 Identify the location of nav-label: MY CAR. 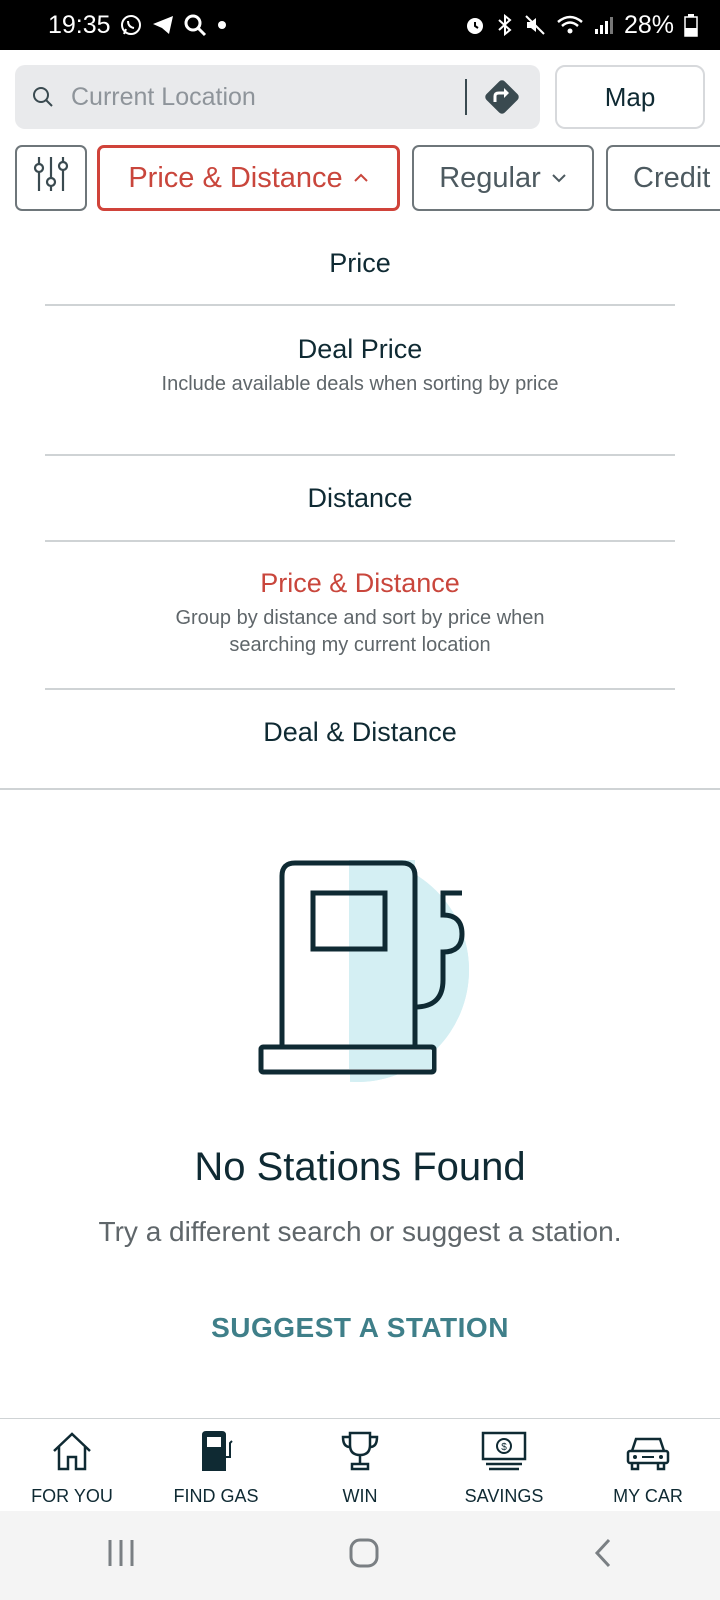
(648, 1496).